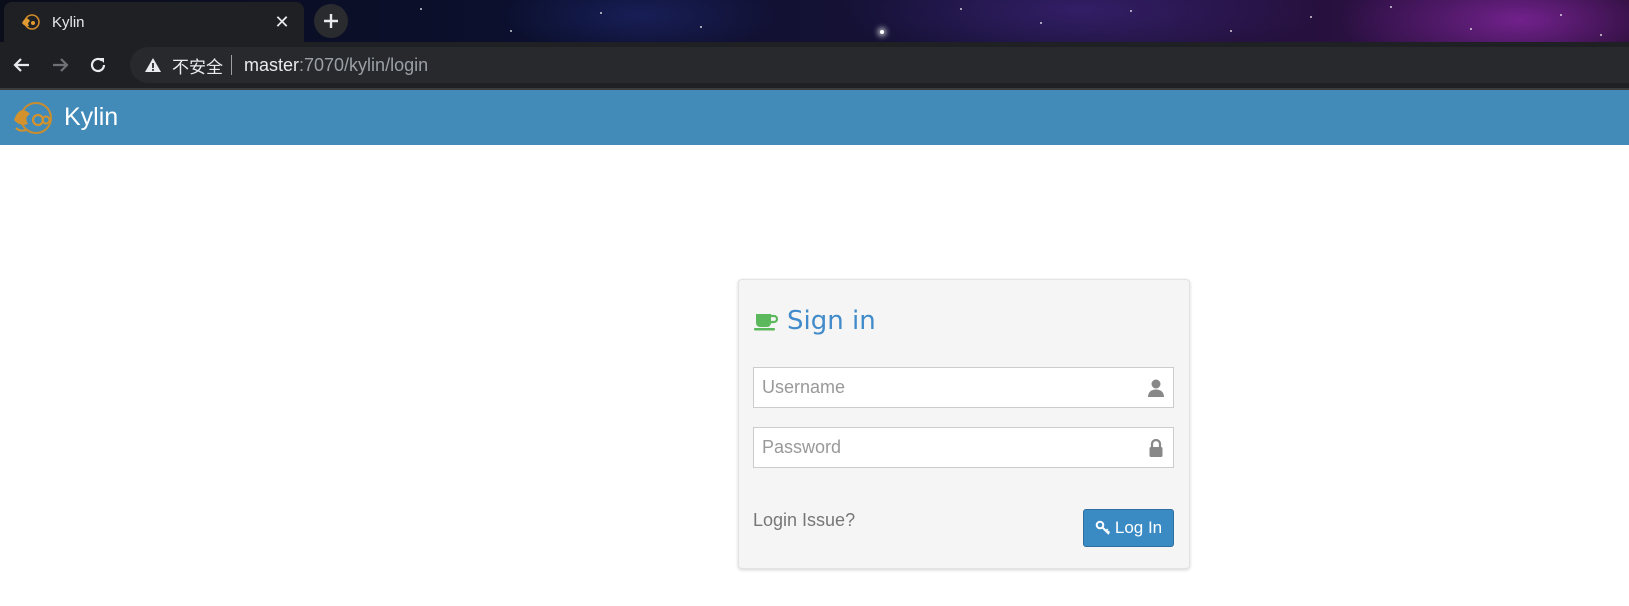  I want to click on log-in-button: Log In, so click(1128, 528).